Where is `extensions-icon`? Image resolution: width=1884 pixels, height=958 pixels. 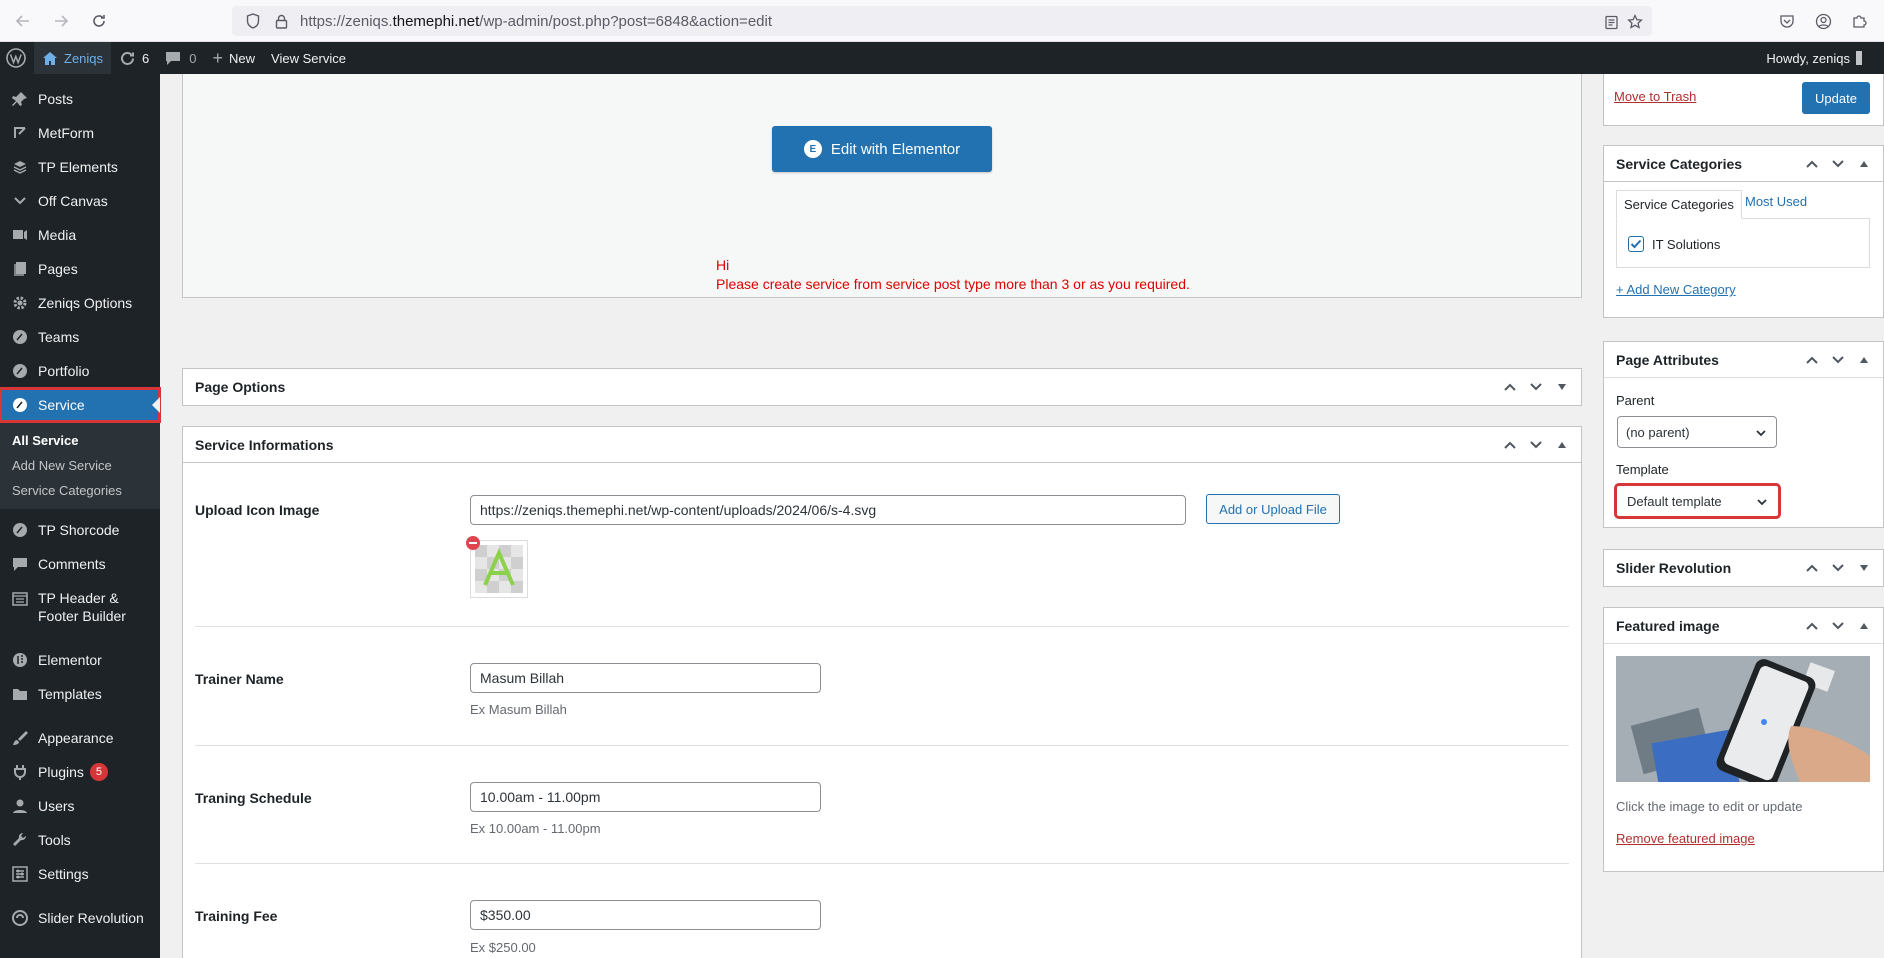
extensions-icon is located at coordinates (1859, 21).